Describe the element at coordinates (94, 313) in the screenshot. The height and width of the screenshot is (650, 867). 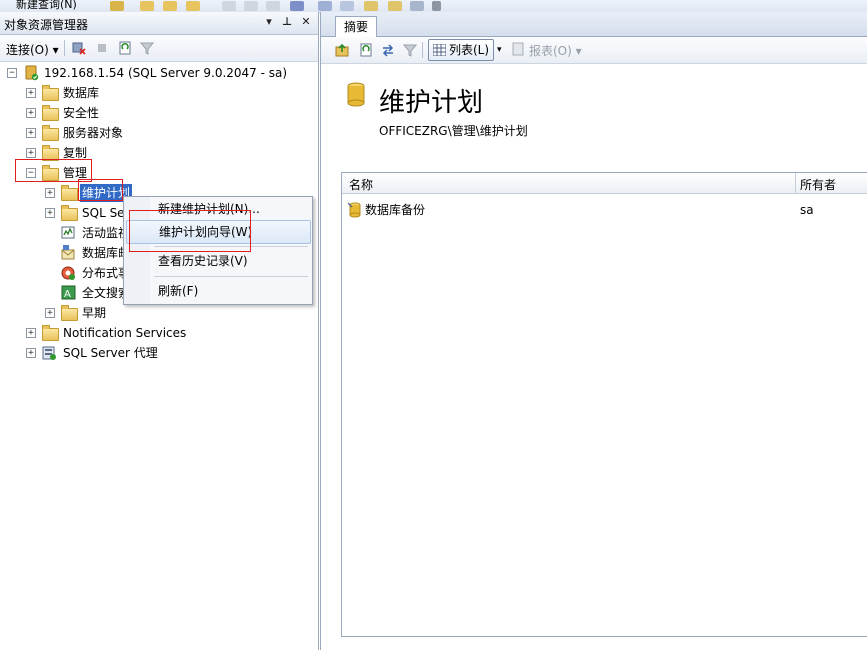
I see `tree-node-label: 早期` at that location.